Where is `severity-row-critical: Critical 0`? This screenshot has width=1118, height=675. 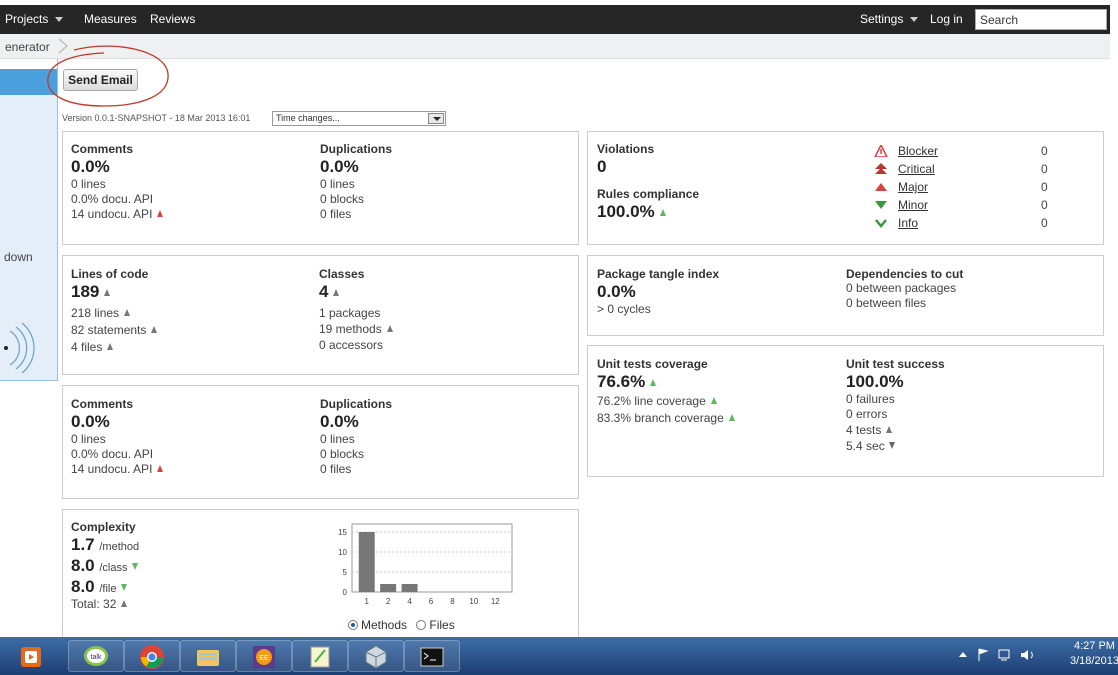 severity-row-critical: Critical 0 is located at coordinates (969, 170).